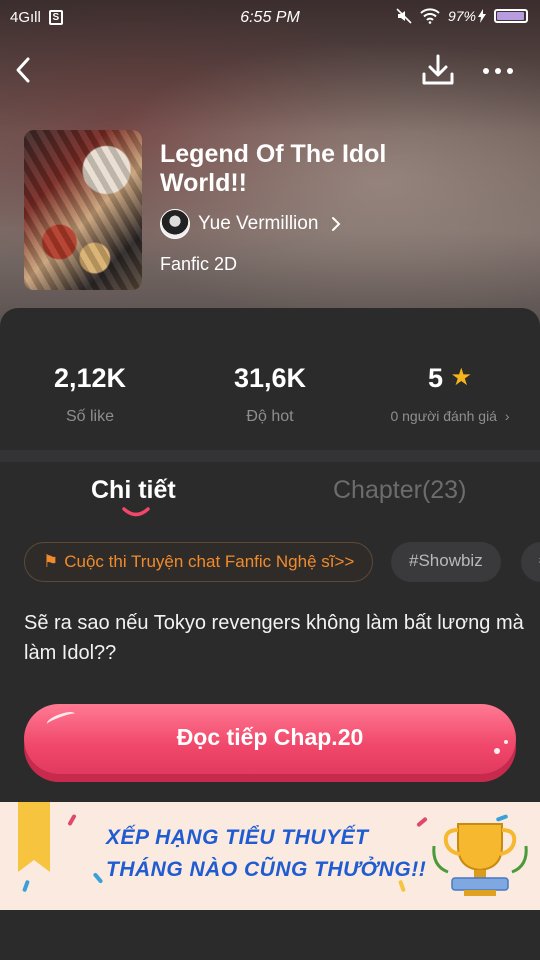 The image size is (540, 960). Describe the element at coordinates (404, 16) in the screenshot. I see `mute-icon` at that location.